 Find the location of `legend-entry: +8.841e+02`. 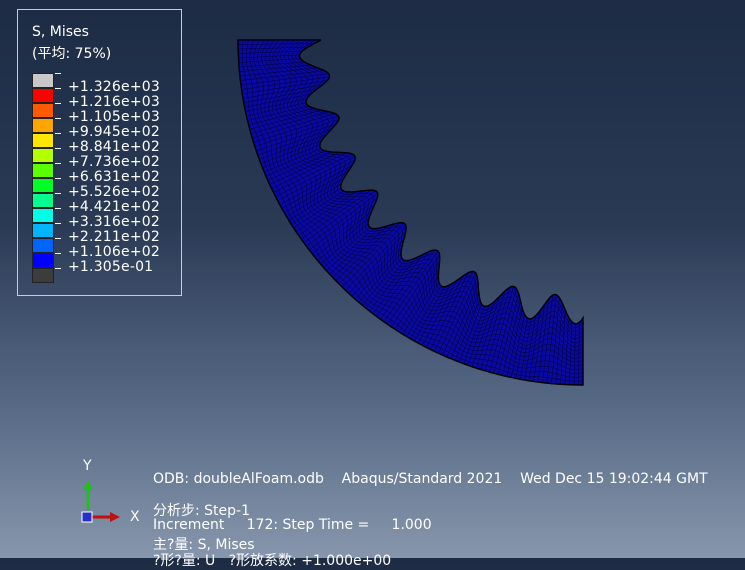

legend-entry: +8.841e+02 is located at coordinates (107, 144).